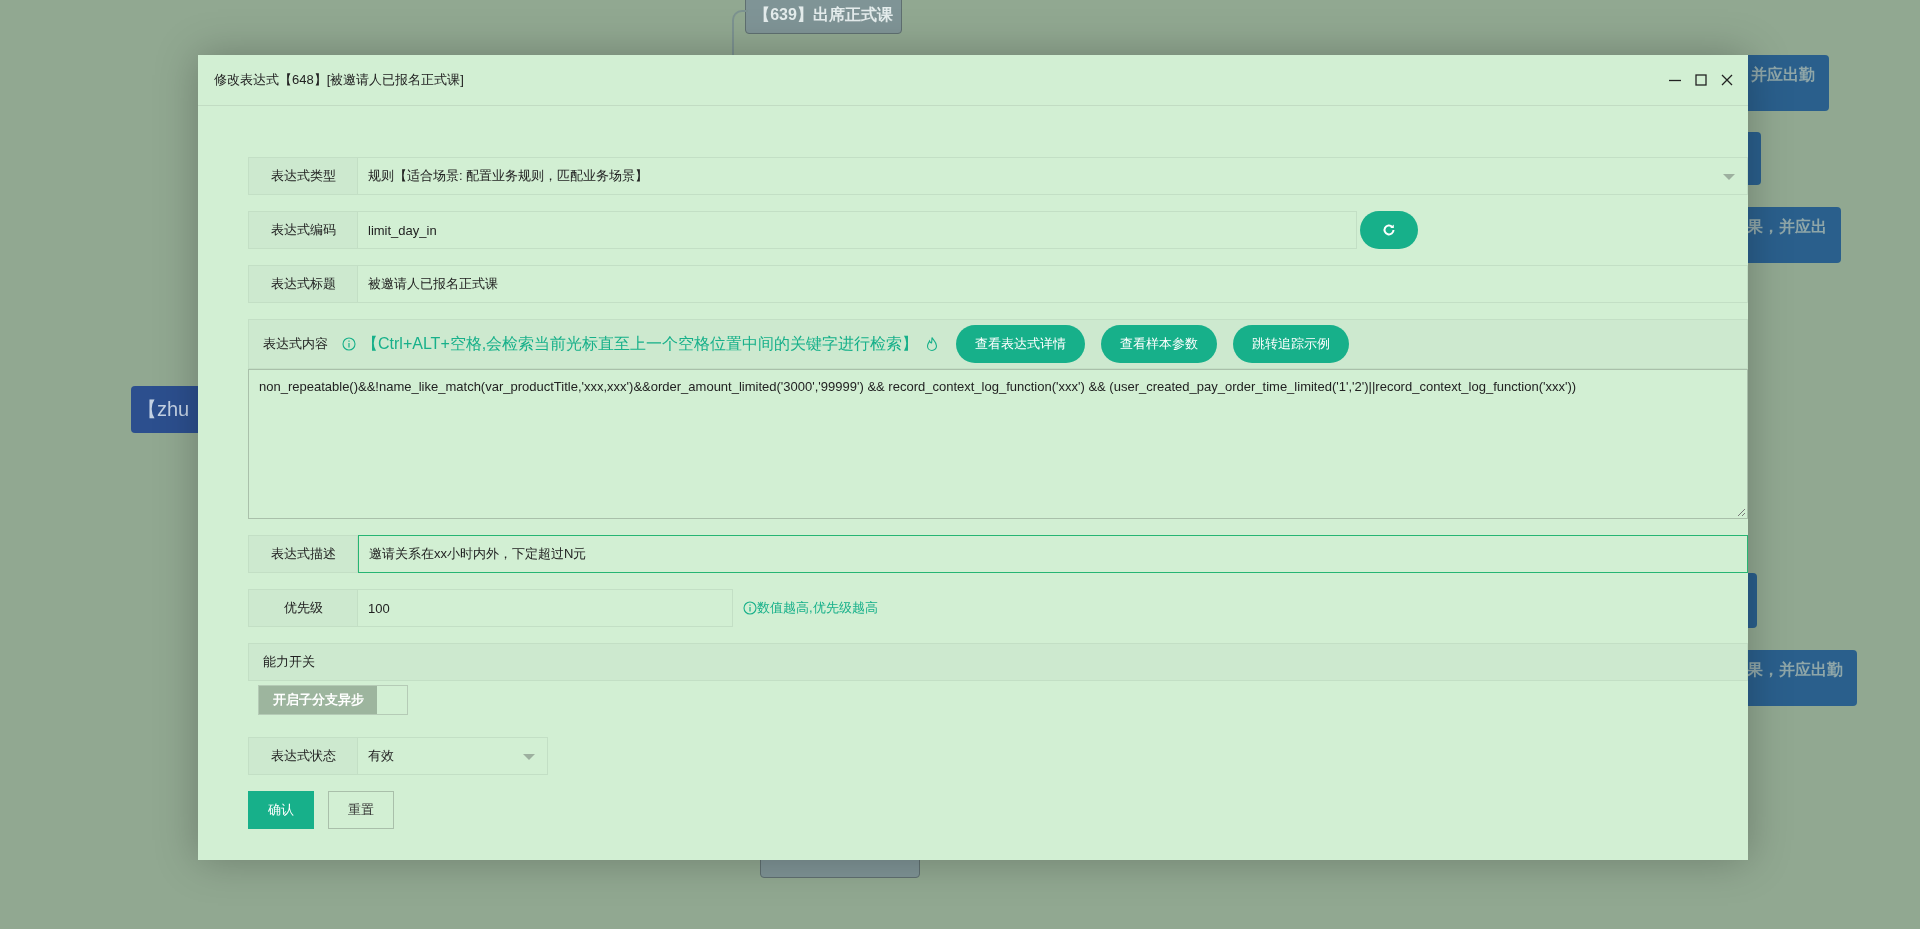 Image resolution: width=1920 pixels, height=929 pixels. What do you see at coordinates (640, 343) in the screenshot?
I see `shortcut-hint: 【Ctrl+ALT+空格,会检索当前光标直至上一个空格位置中间的关键字进行检索】` at bounding box center [640, 343].